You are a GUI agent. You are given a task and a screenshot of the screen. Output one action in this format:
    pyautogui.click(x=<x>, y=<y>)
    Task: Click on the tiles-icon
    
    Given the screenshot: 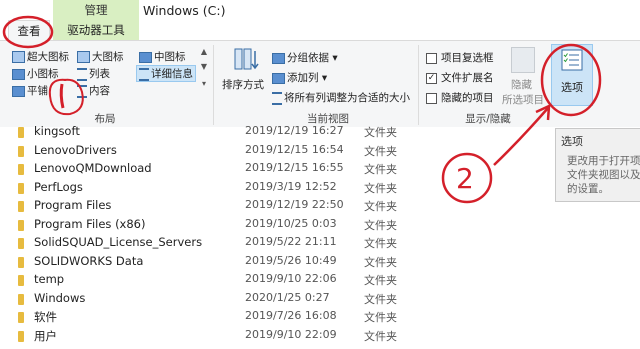 What is the action you would take?
    pyautogui.click(x=18, y=91)
    